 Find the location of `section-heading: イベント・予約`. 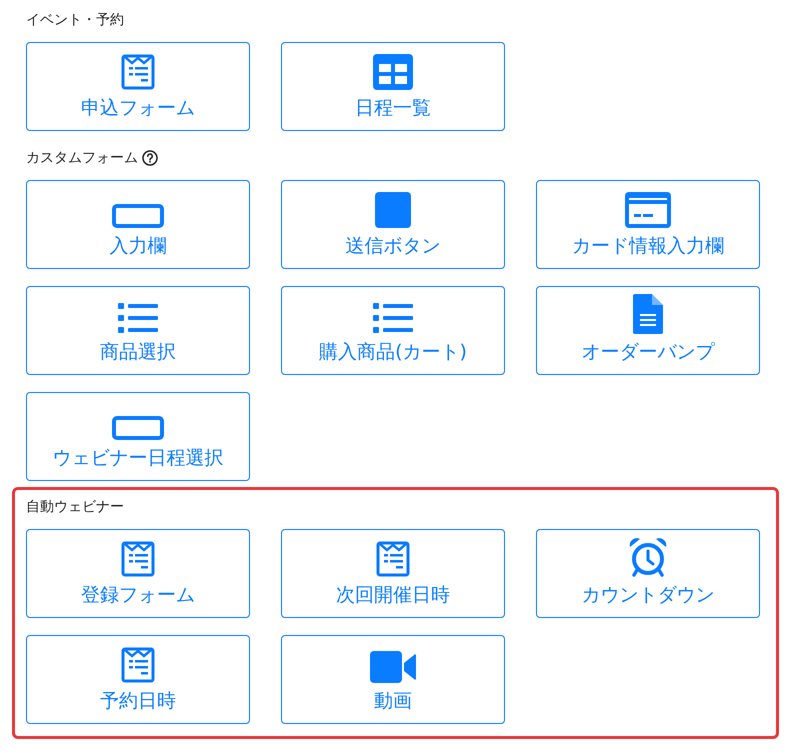

section-heading: イベント・予約 is located at coordinates (75, 20).